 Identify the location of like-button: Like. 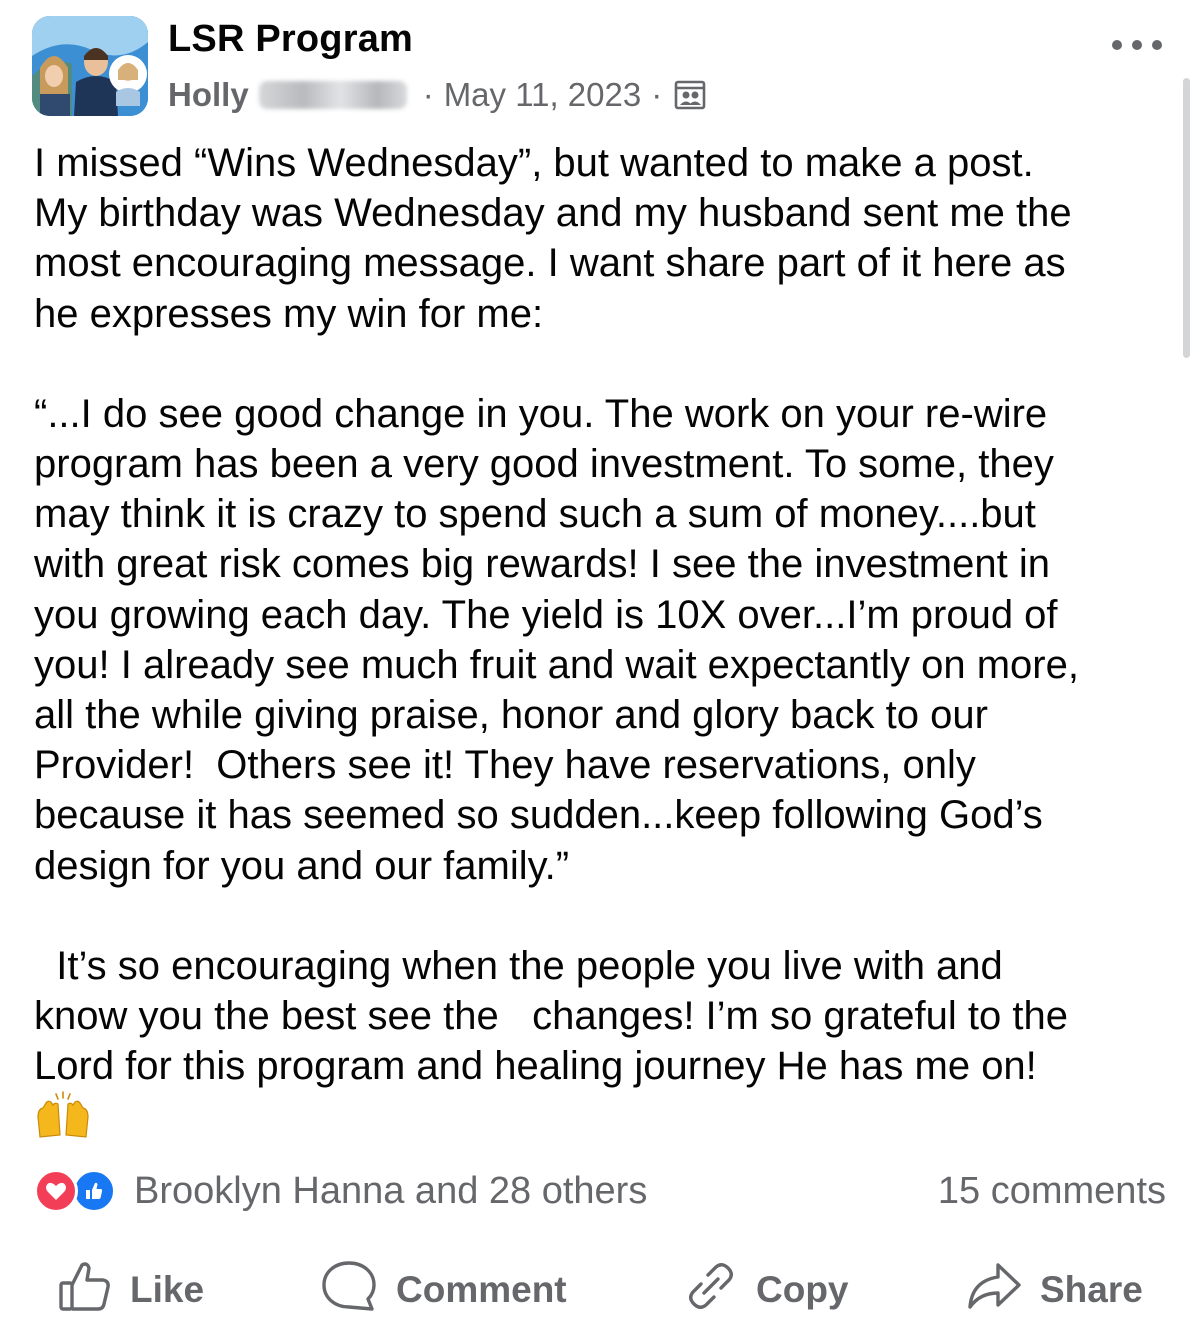
(131, 1290).